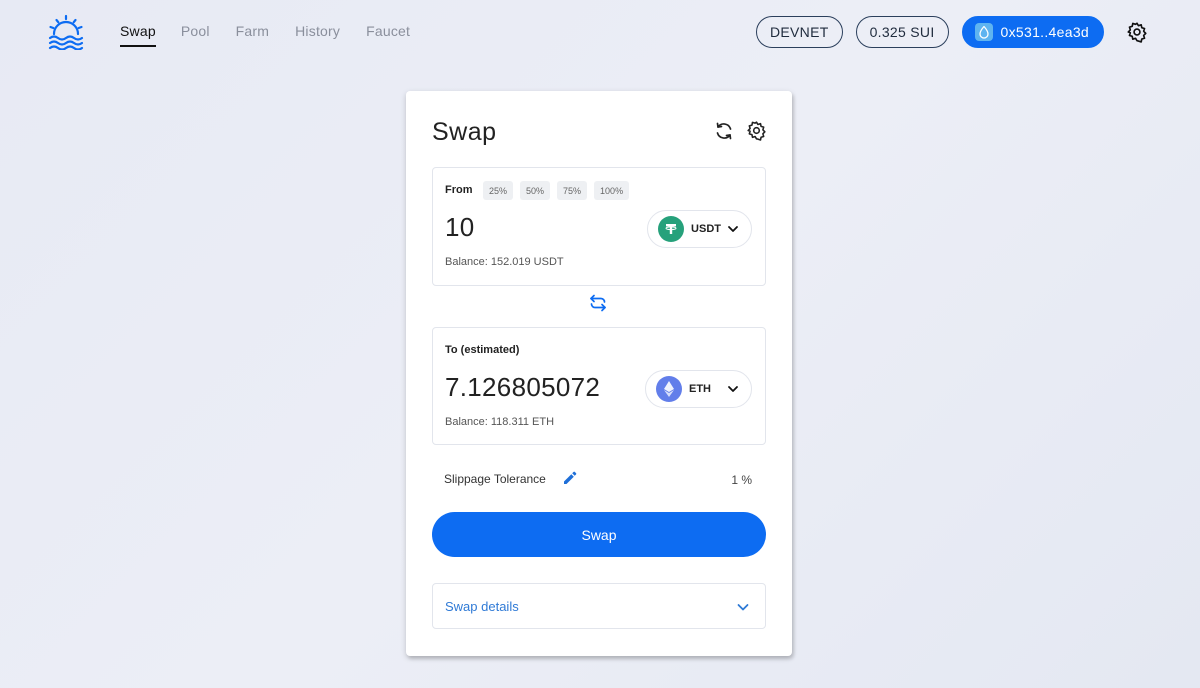 The image size is (1200, 688). Describe the element at coordinates (1137, 32) in the screenshot. I see `gear-icon` at that location.